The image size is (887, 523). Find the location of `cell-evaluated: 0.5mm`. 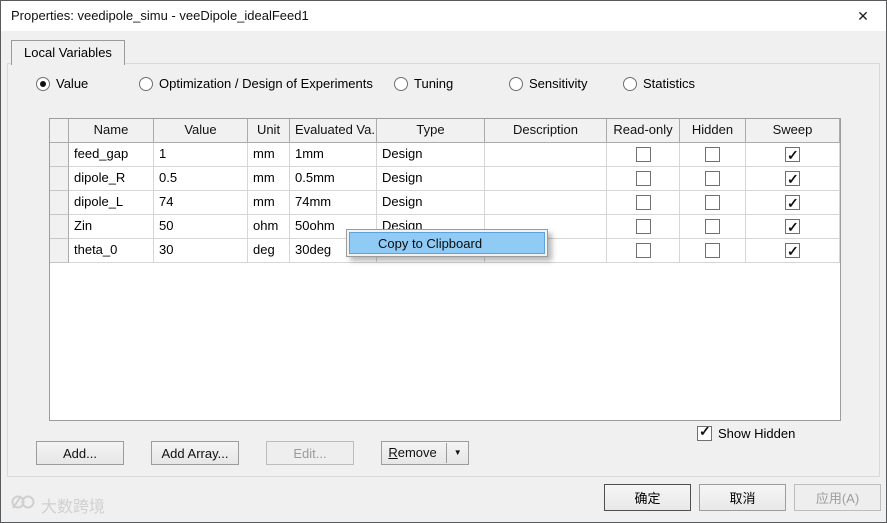

cell-evaluated: 0.5mm is located at coordinates (333, 179).